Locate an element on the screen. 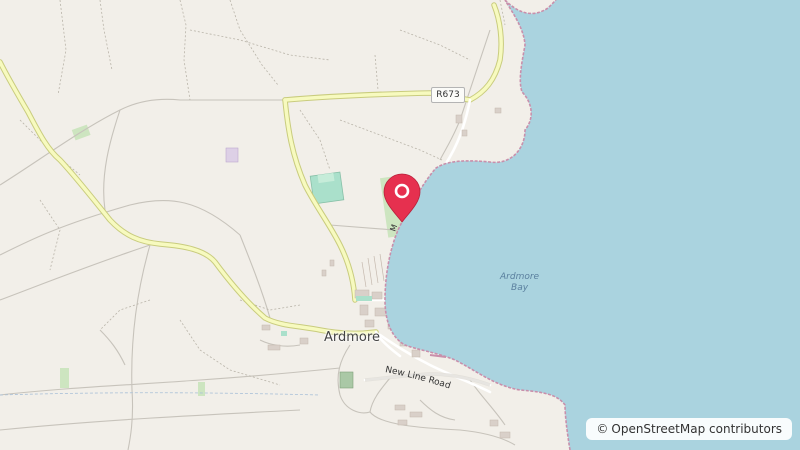 The height and width of the screenshot is (450, 800). sports-pitch is located at coordinates (284, 333).